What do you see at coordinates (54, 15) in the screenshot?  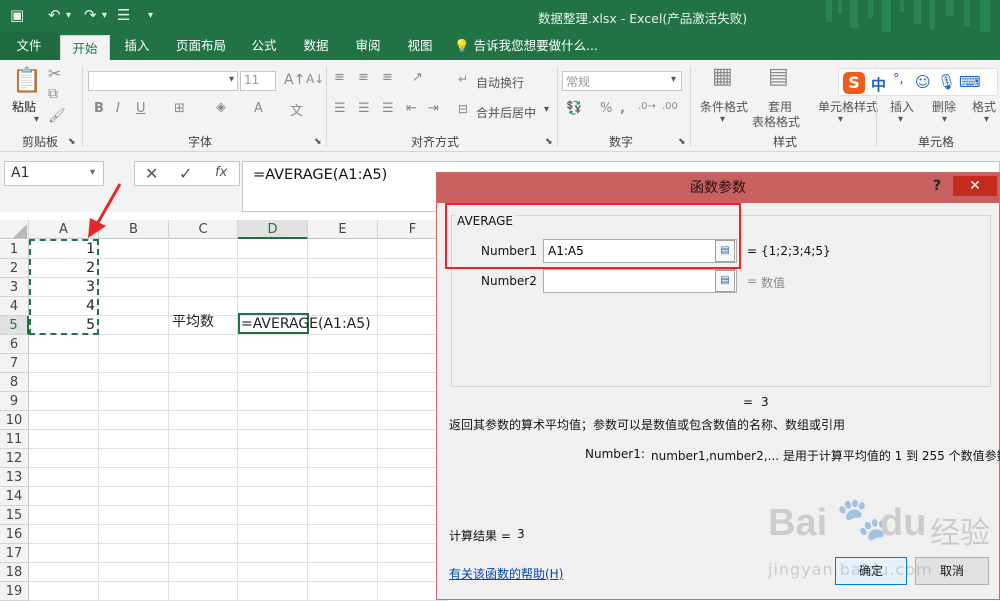 I see `undo-icon: ↶` at bounding box center [54, 15].